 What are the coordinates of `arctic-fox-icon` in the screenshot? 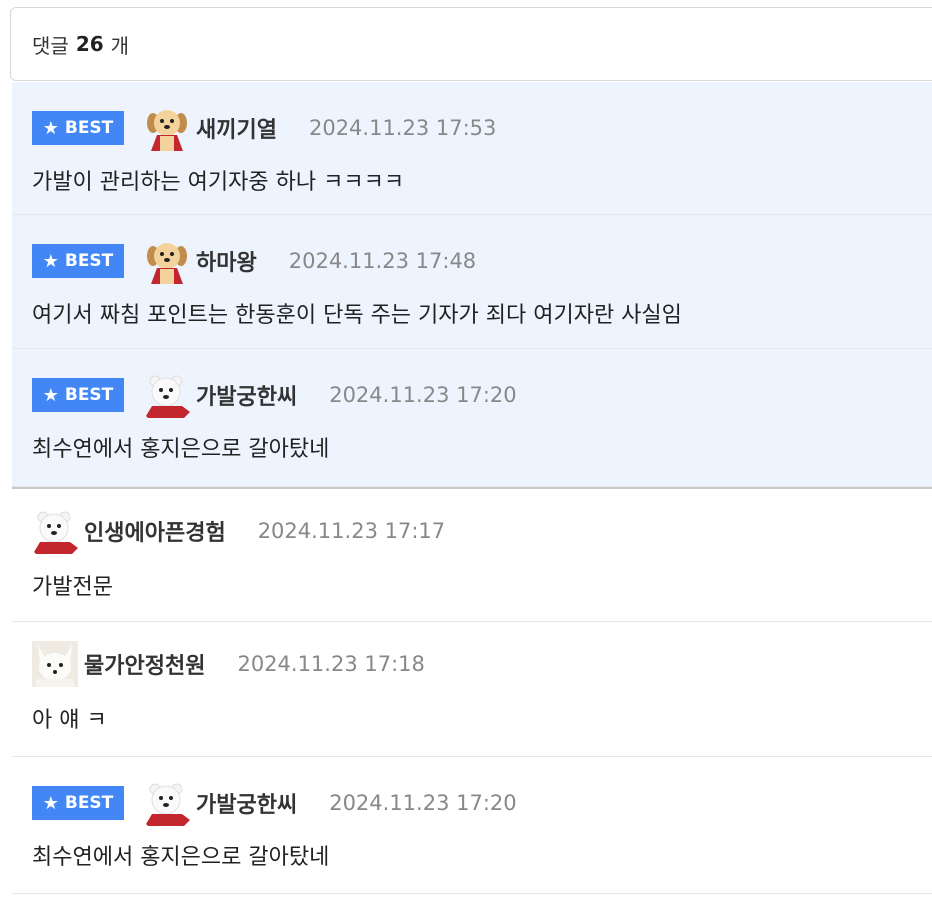 It's located at (55, 664).